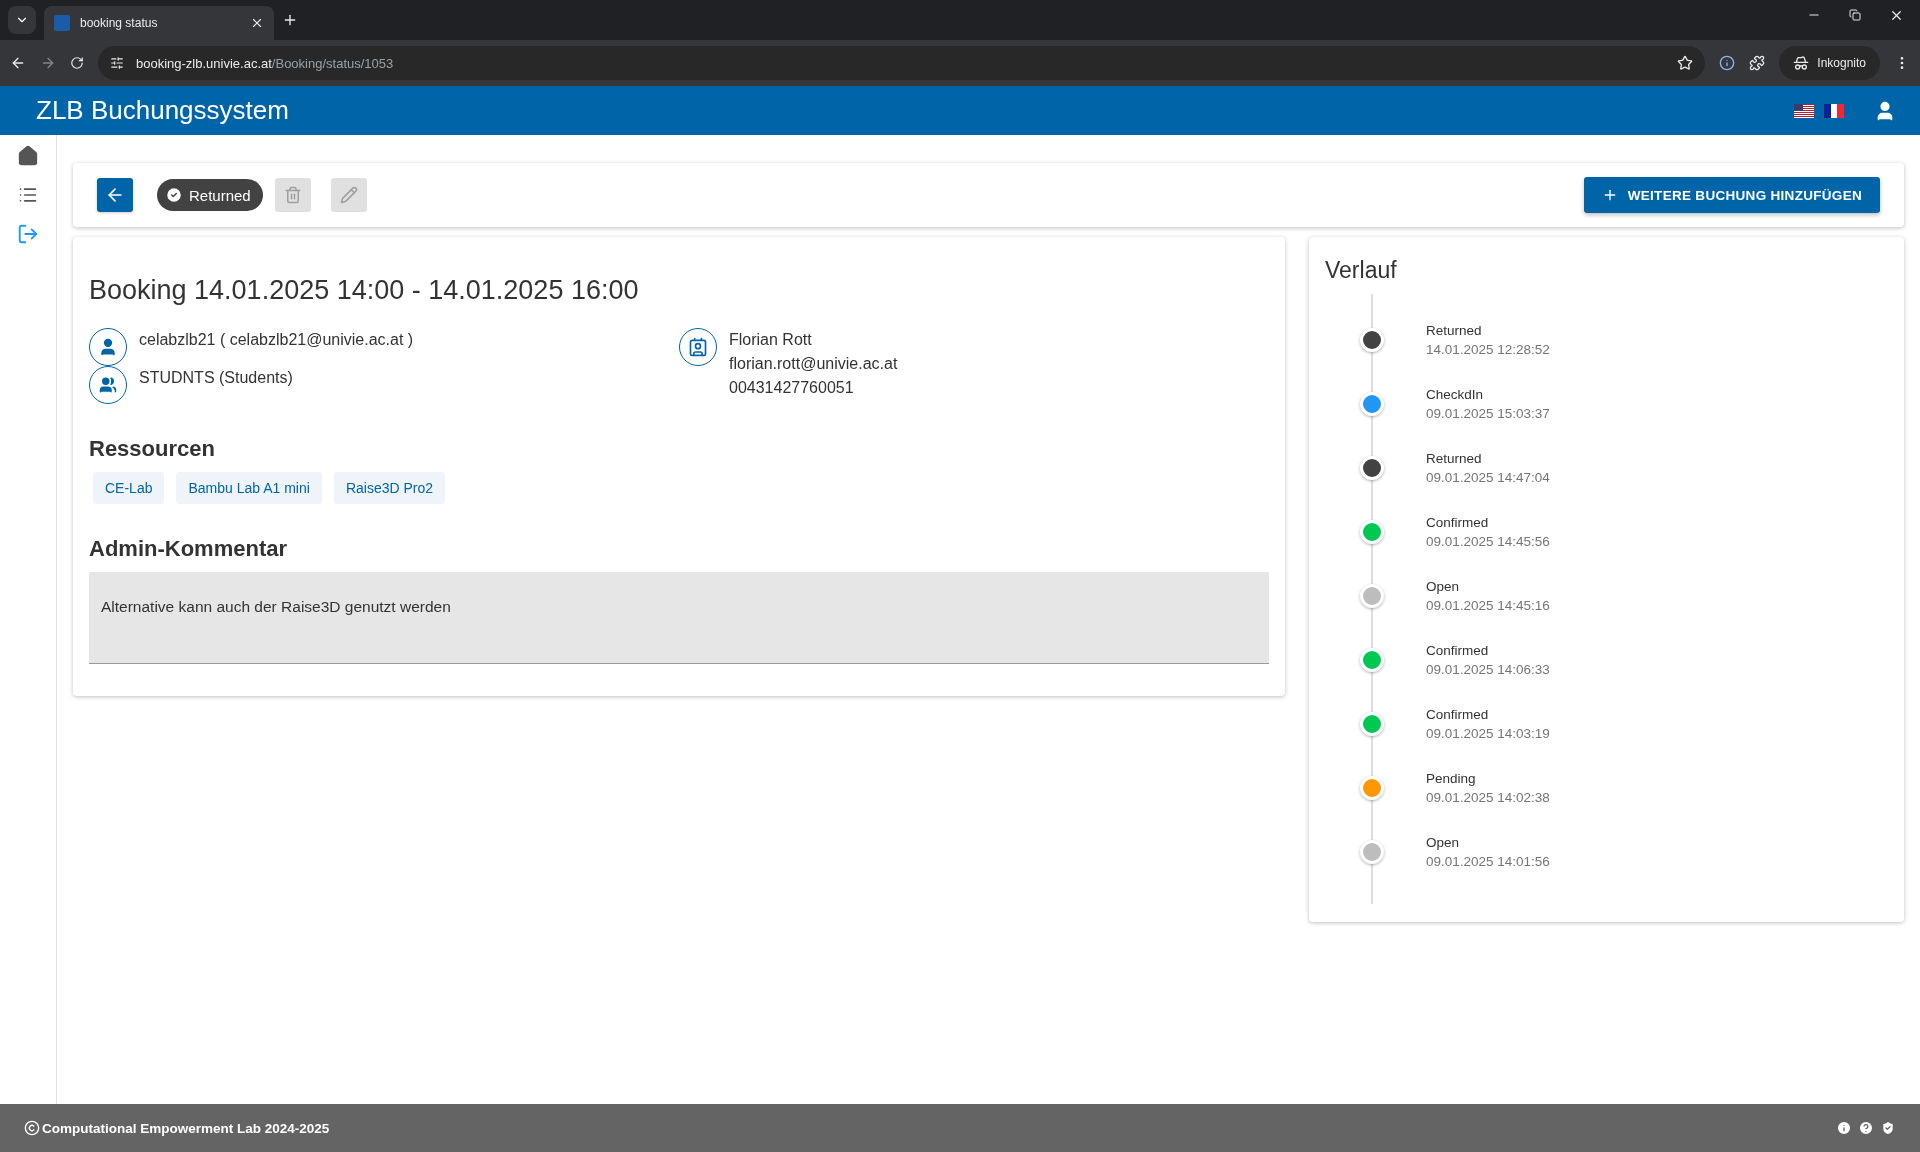 The image size is (1920, 1152). I want to click on contact-text: 00431427760051, so click(792, 388).